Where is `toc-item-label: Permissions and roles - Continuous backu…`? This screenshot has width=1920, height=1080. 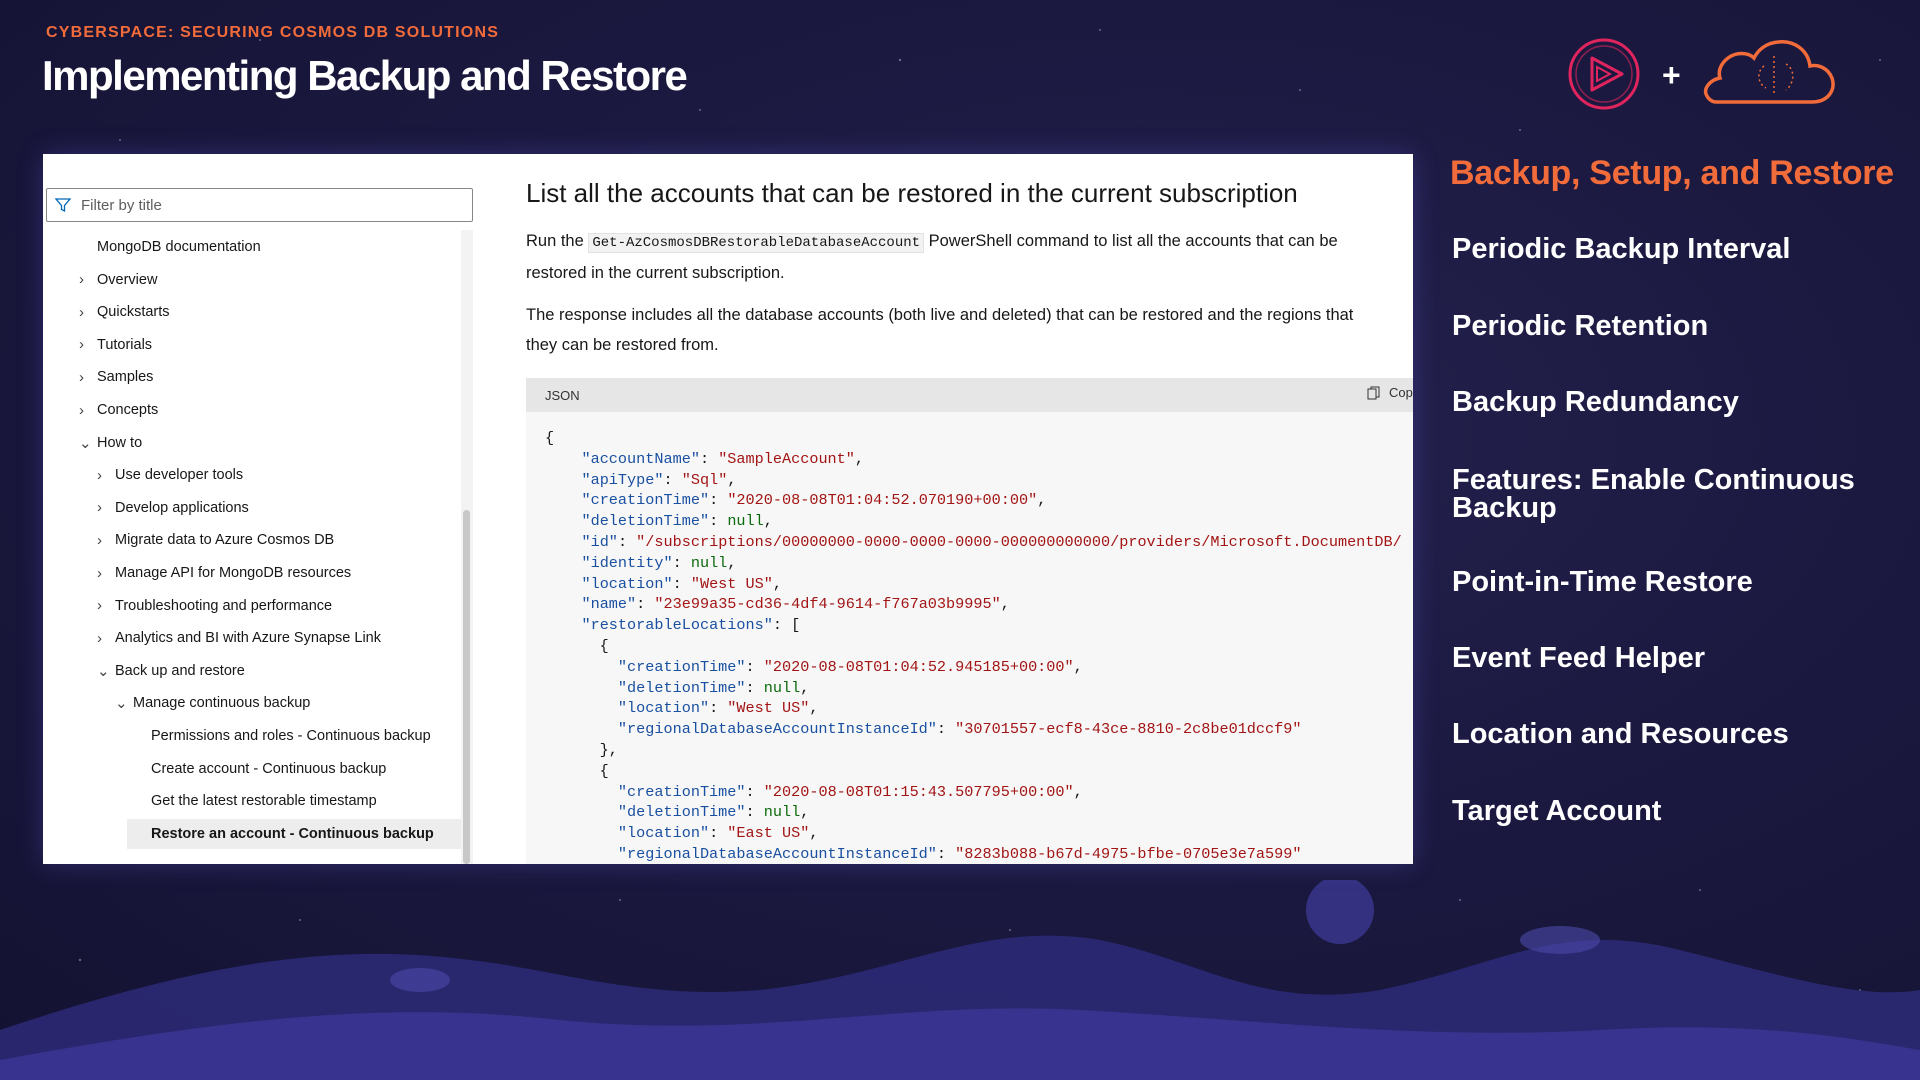
toc-item-label: Permissions and roles - Continuous backu… is located at coordinates (291, 736).